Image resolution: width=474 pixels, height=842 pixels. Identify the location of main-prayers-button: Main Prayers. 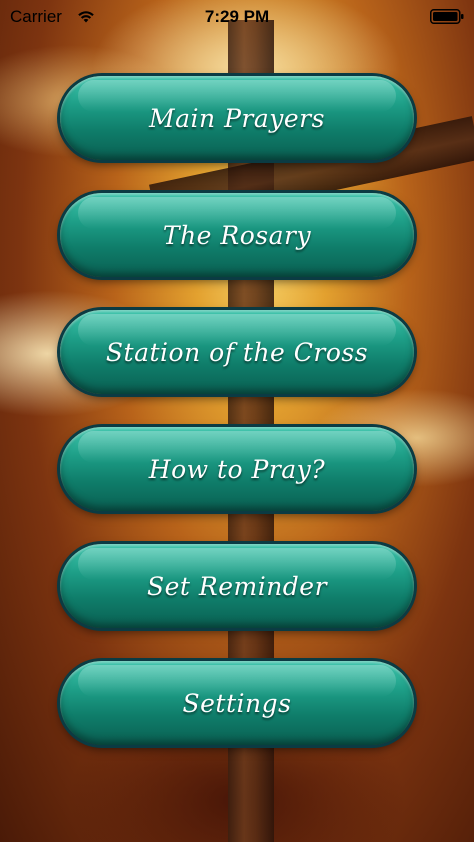
(237, 118).